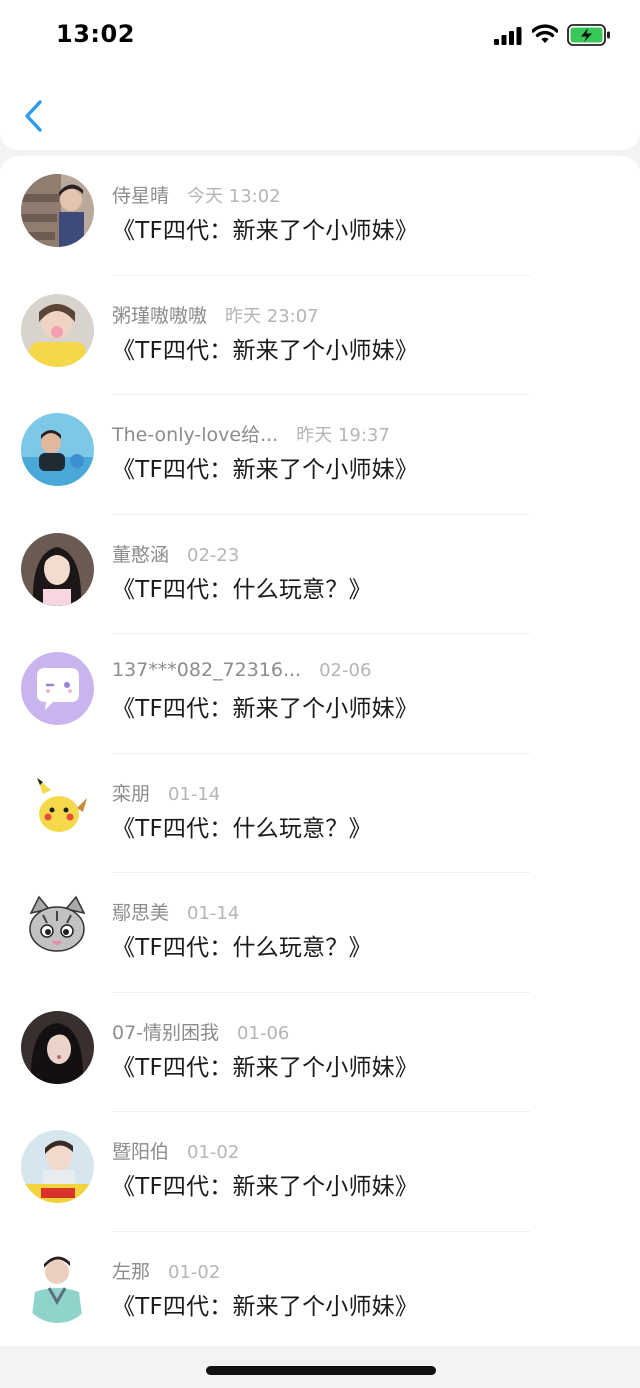 Image resolution: width=640 pixels, height=1388 pixels. I want to click on sender-name: 粥瑾嗷嗷嗷, so click(160, 315).